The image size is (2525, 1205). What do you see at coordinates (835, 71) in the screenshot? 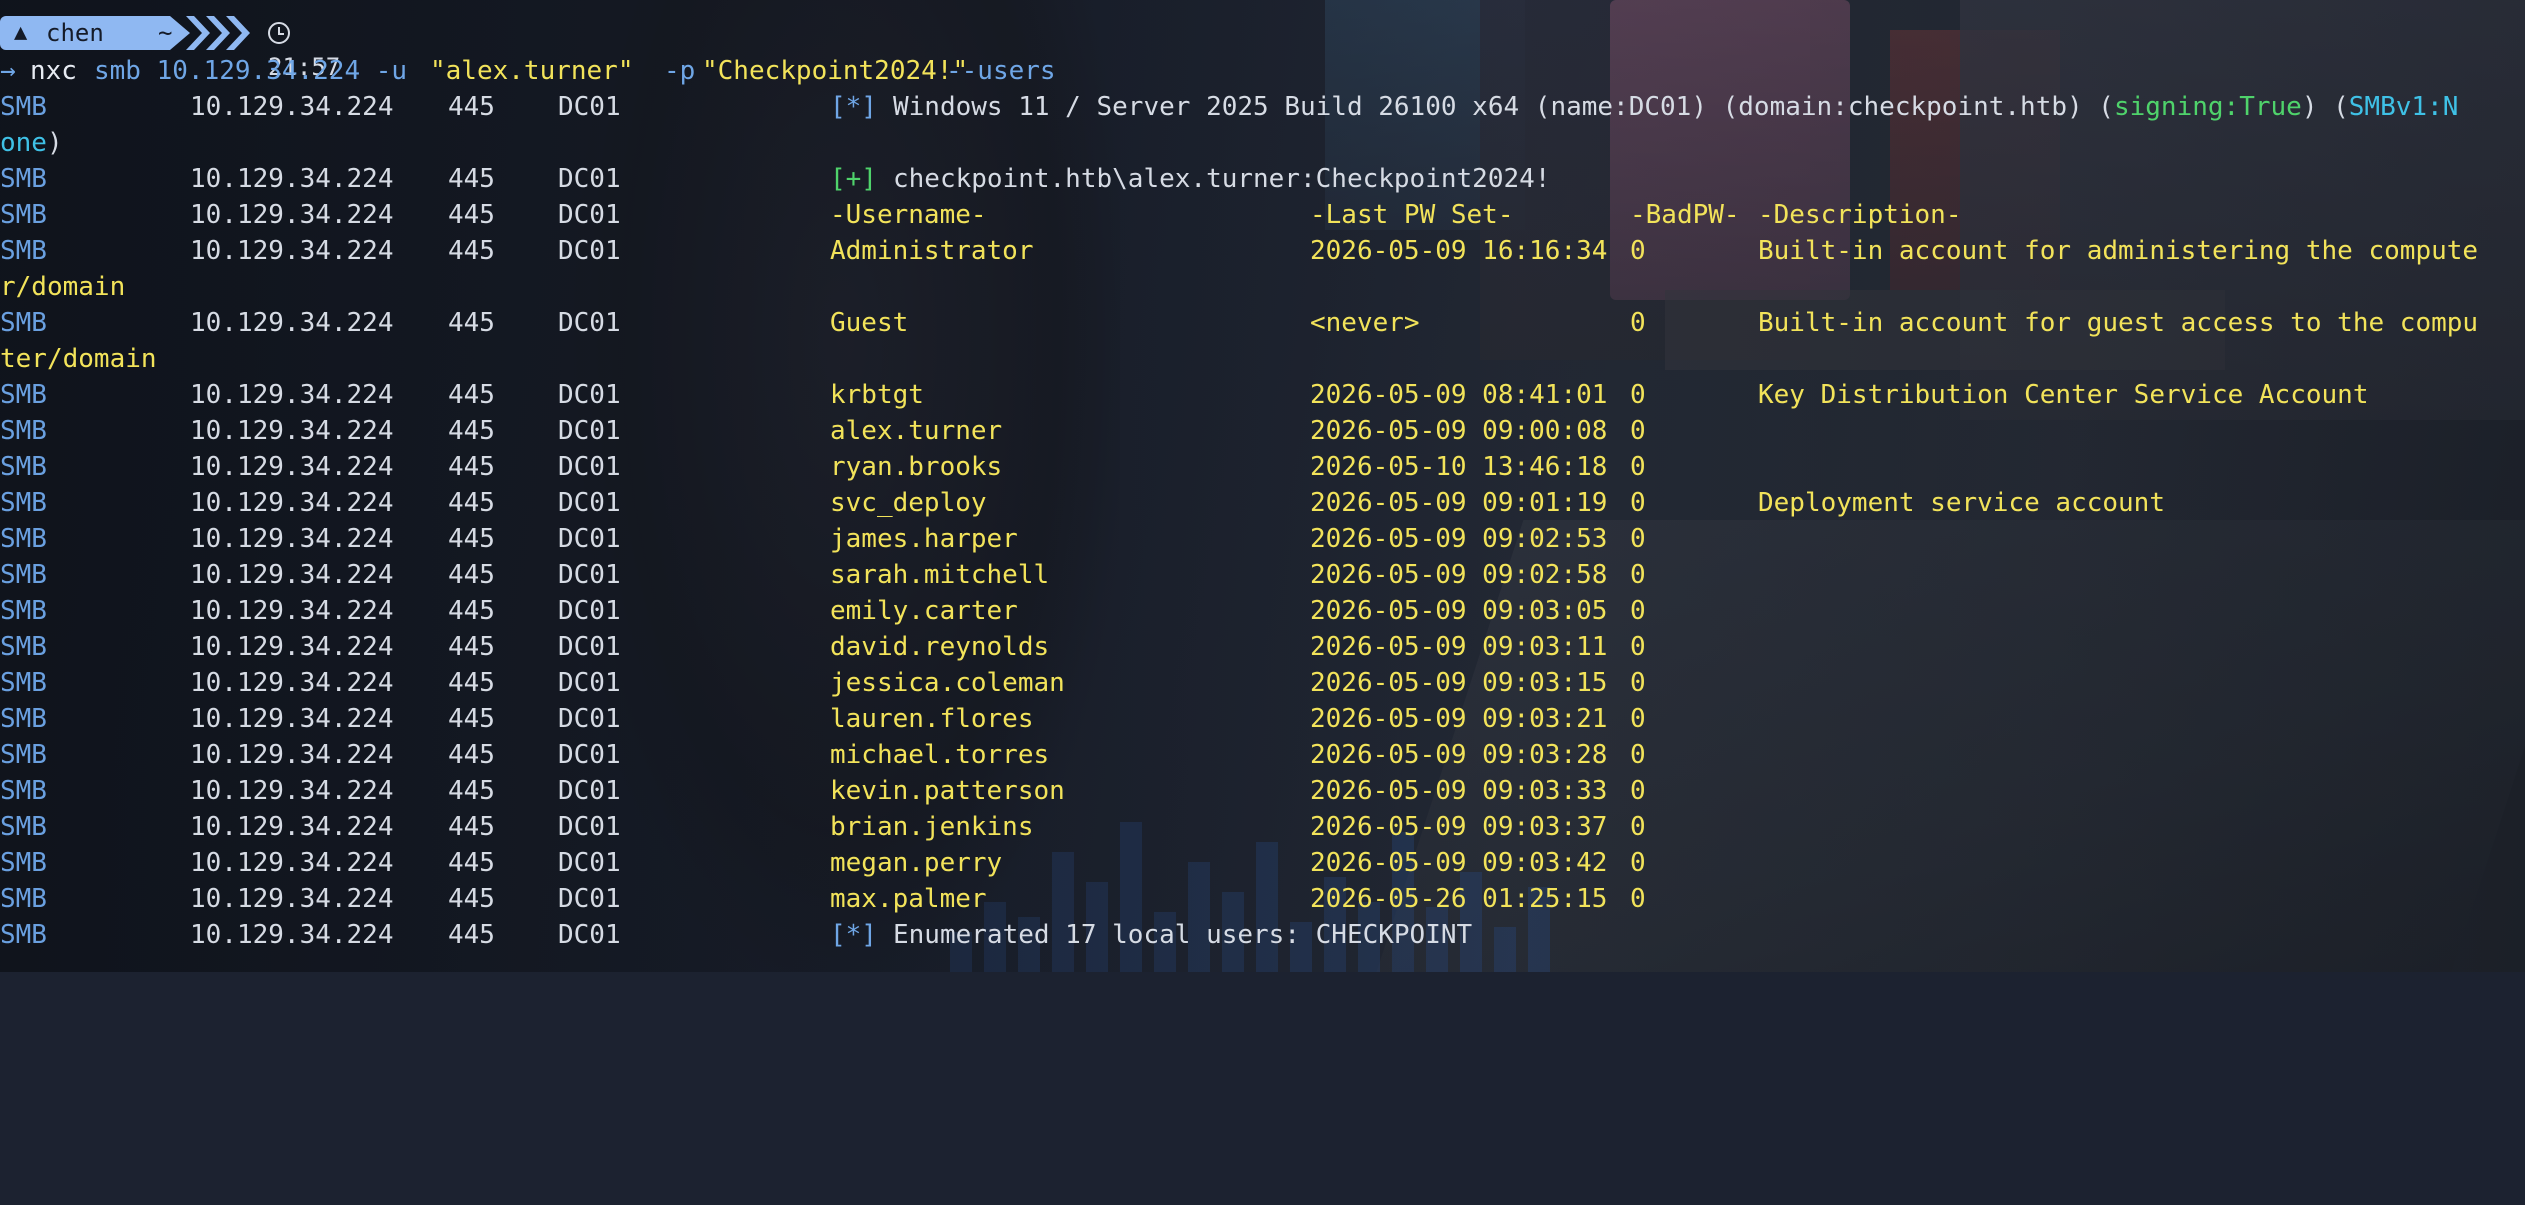
I see `command-pass-arg: "Checkpoint2024!"` at bounding box center [835, 71].